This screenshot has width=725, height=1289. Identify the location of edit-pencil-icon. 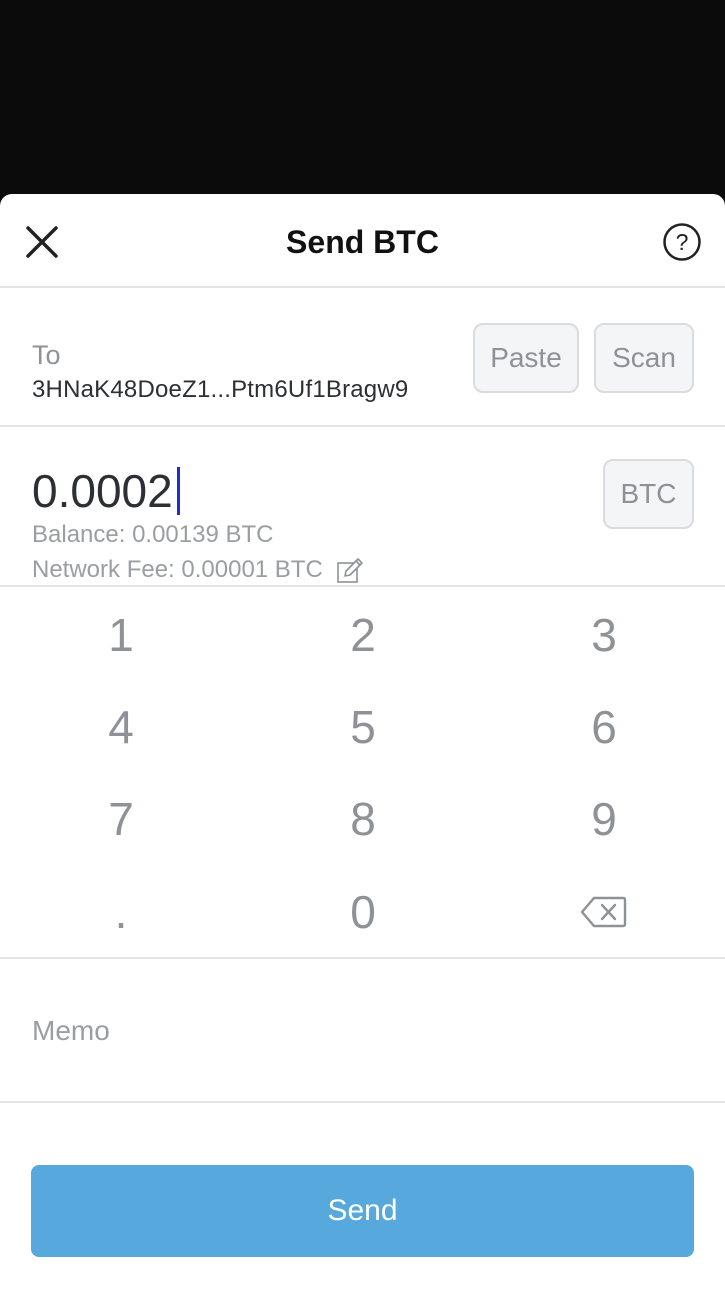
(350, 570).